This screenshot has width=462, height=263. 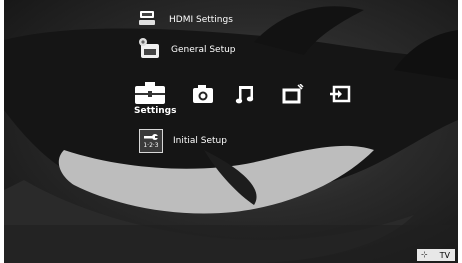 I want to click on general-setup-icon, so click(x=148, y=49).